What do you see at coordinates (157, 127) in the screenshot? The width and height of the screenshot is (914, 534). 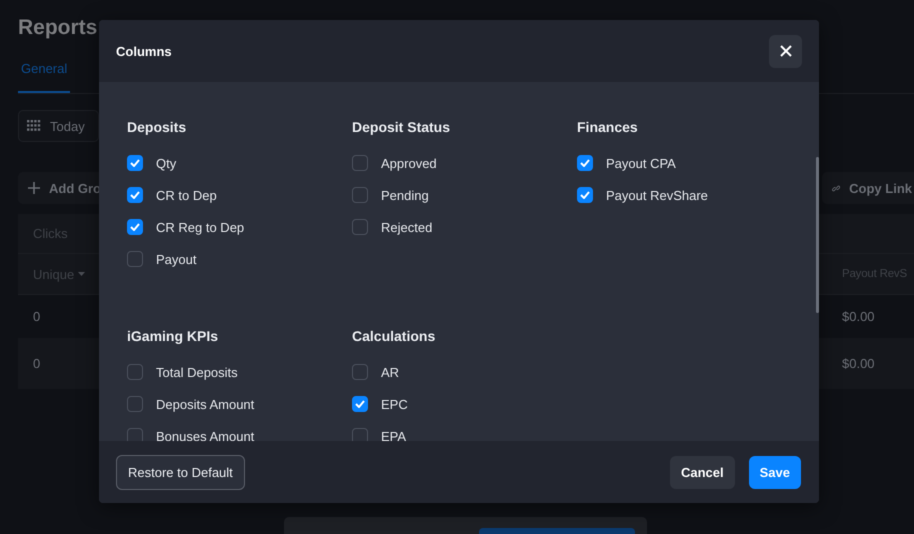 I see `section-title: Deposits` at bounding box center [157, 127].